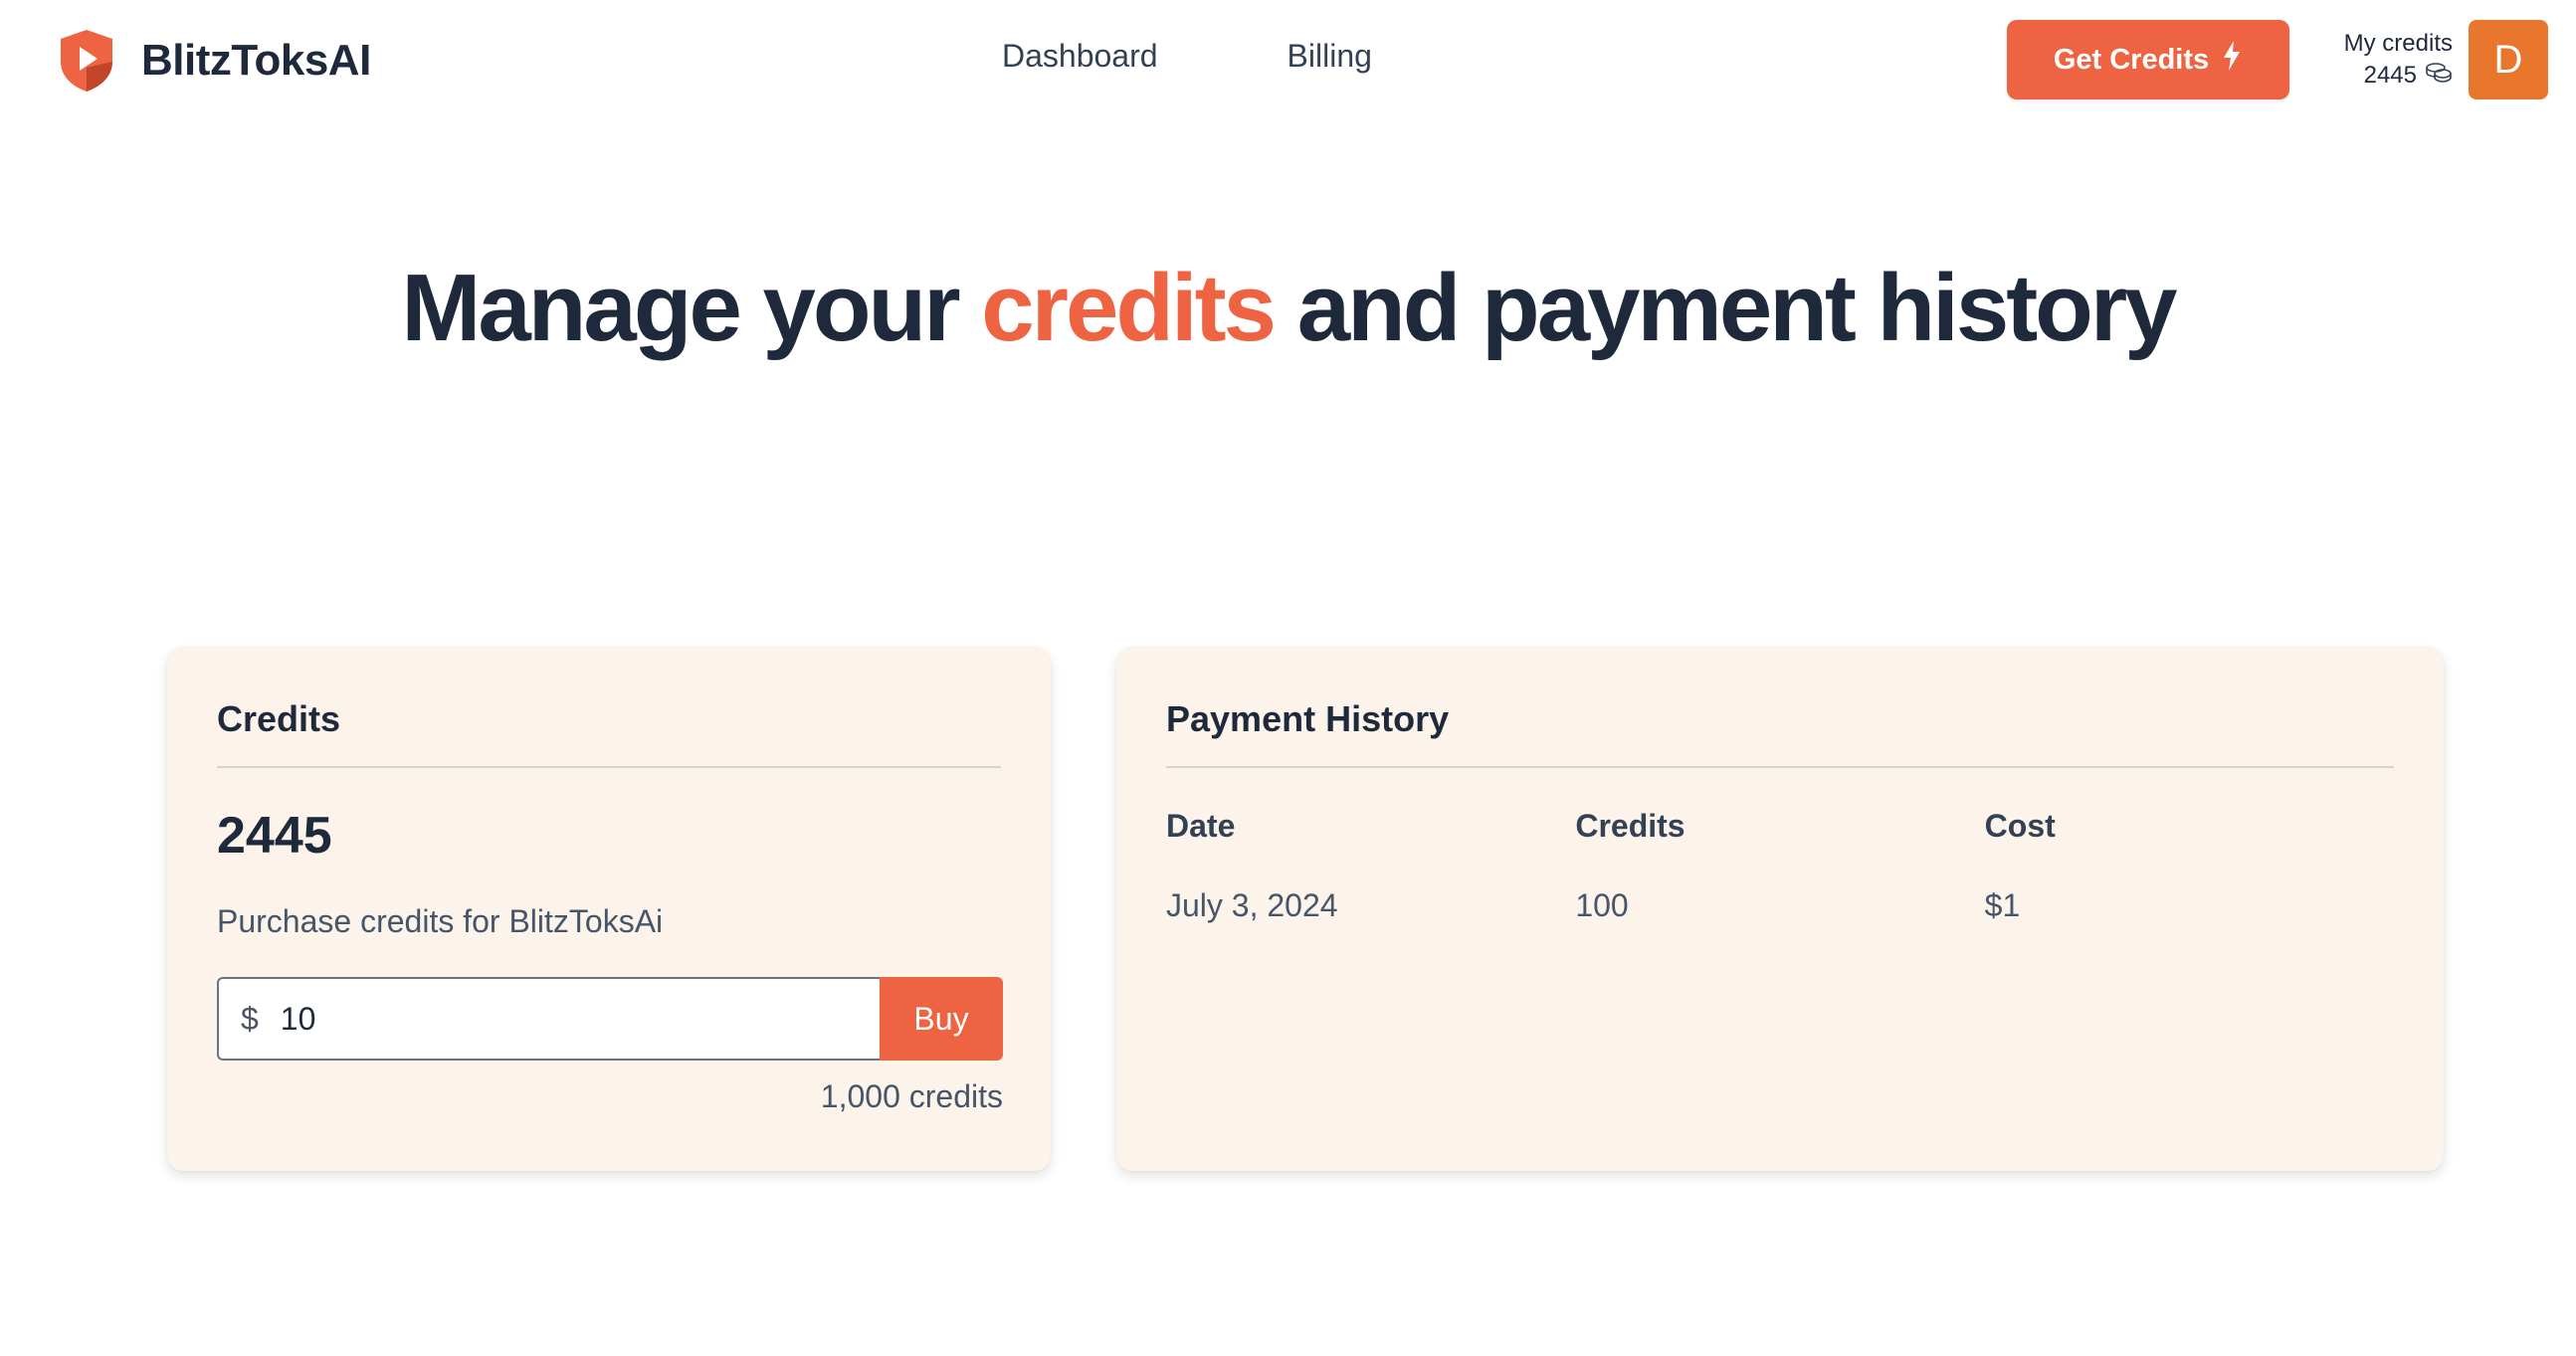  I want to click on table-header-row: Date Credits Cost, so click(1780, 826).